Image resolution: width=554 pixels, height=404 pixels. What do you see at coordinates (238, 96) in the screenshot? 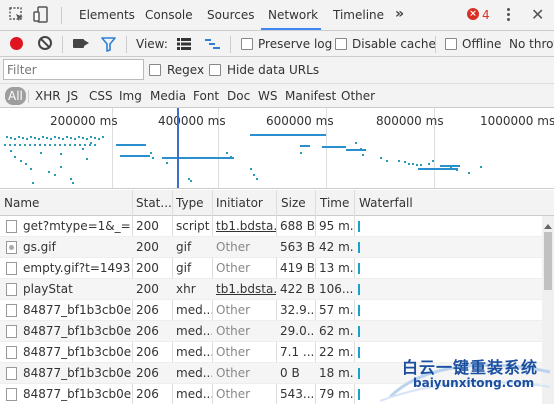
I see `type-filter-doc: Doc` at bounding box center [238, 96].